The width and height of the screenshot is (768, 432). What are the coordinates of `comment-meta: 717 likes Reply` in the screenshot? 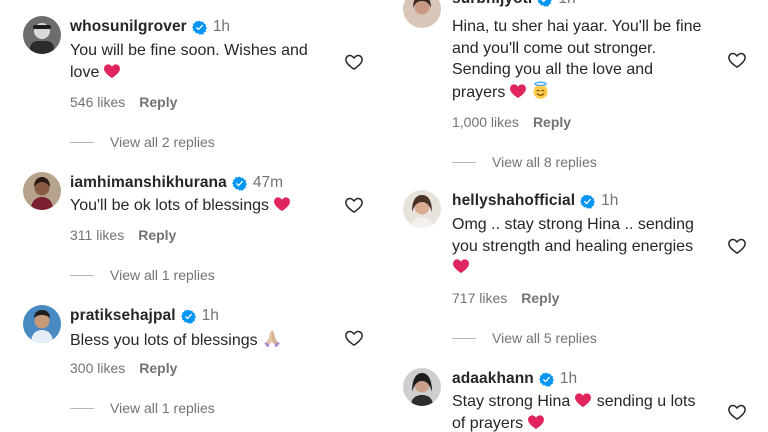 It's located at (505, 298).